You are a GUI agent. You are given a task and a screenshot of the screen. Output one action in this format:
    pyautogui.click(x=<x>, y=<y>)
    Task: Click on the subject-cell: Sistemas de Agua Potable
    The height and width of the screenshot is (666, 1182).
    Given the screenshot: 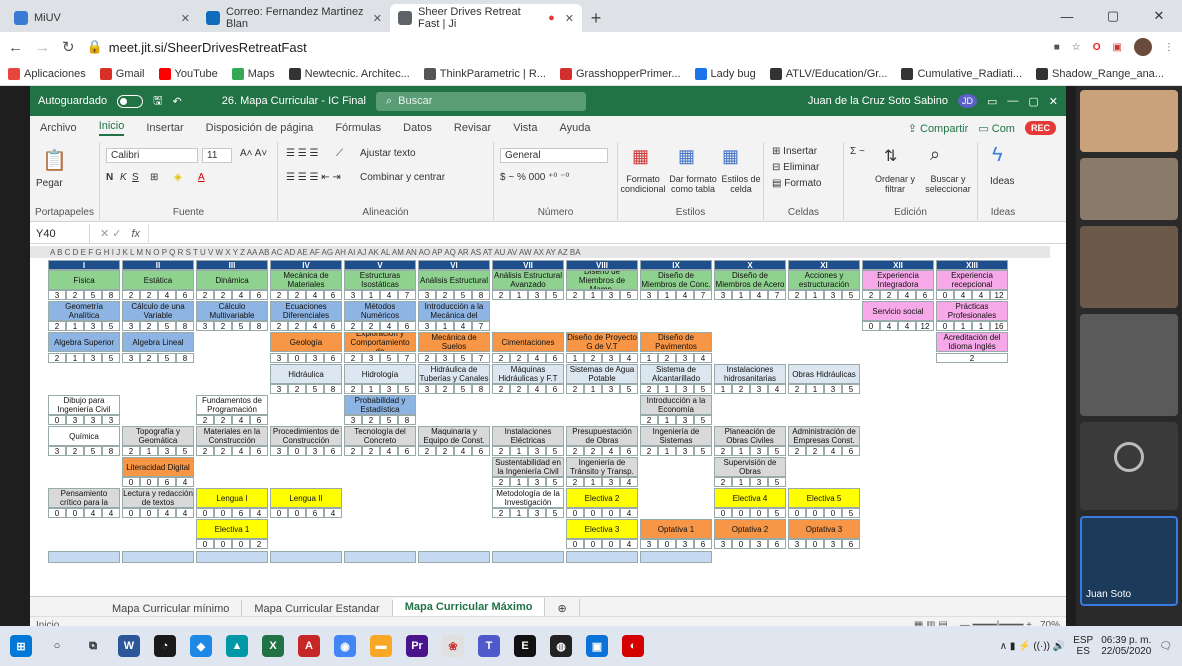 What is the action you would take?
    pyautogui.click(x=602, y=374)
    